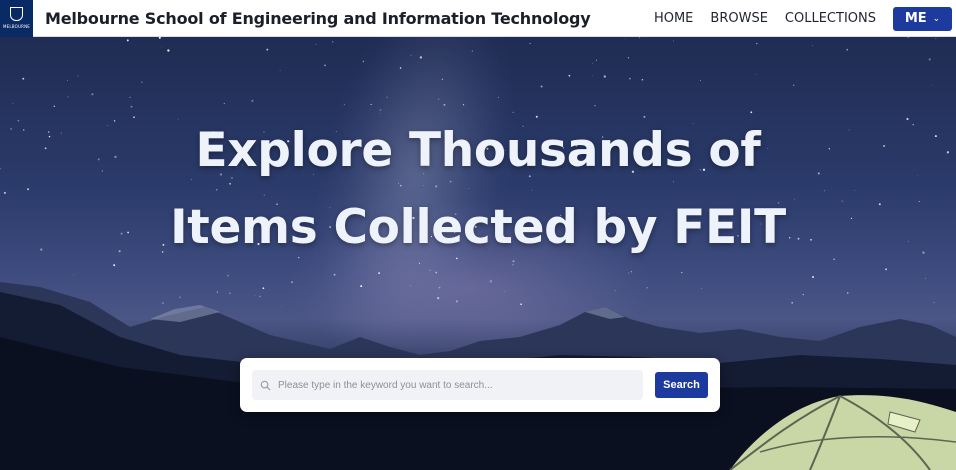  I want to click on university-logo: MELBOURNE, so click(16, 18).